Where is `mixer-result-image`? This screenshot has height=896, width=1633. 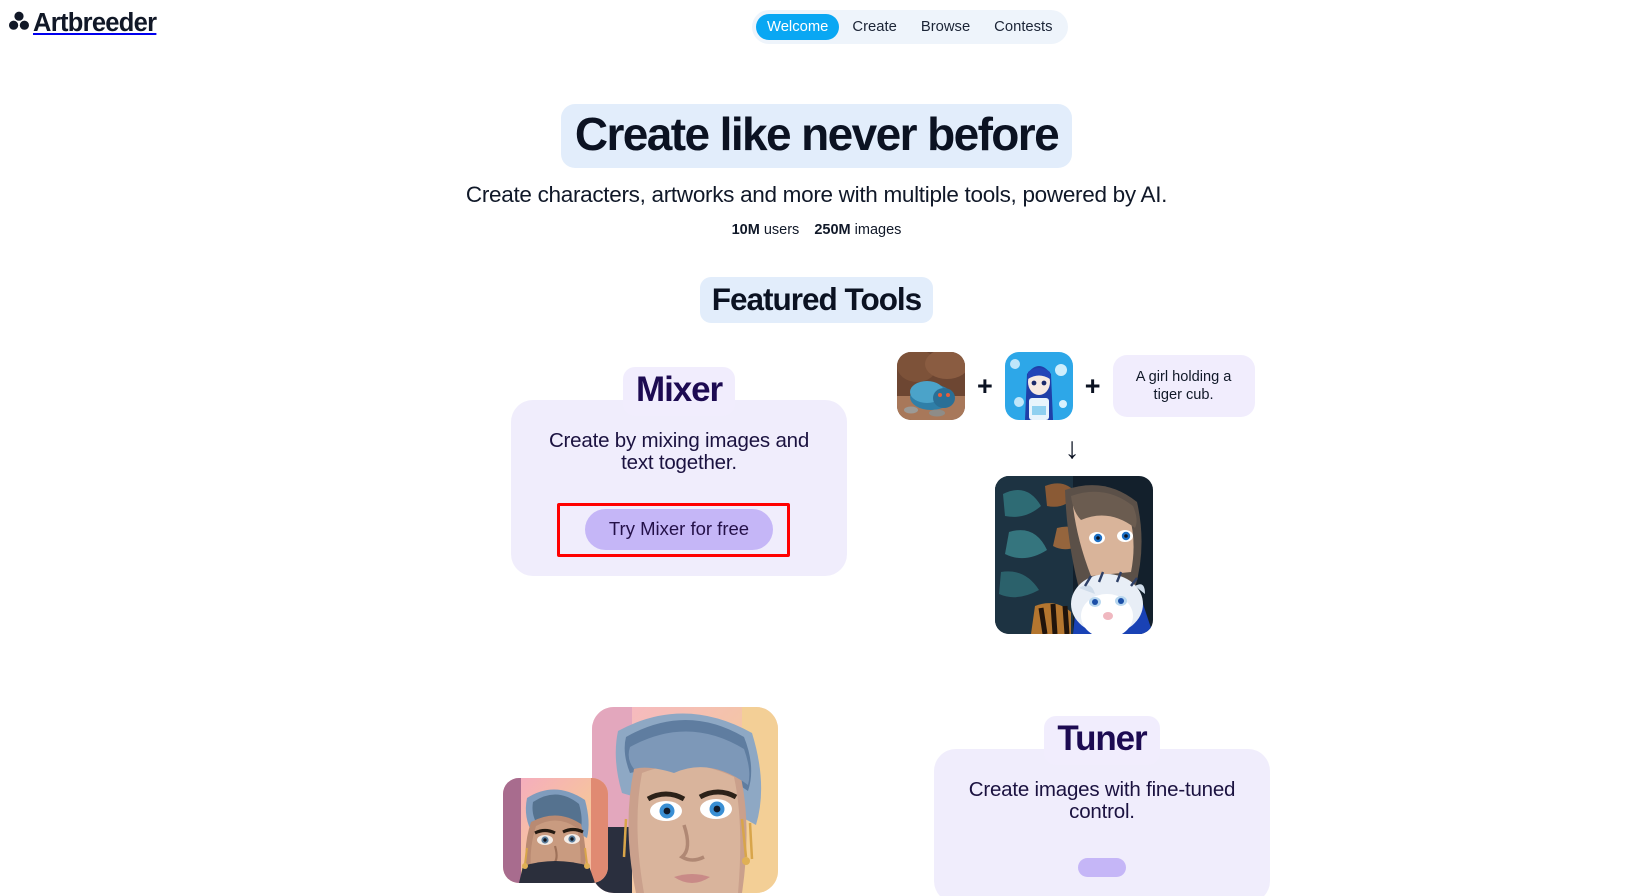
mixer-result-image is located at coordinates (1074, 555).